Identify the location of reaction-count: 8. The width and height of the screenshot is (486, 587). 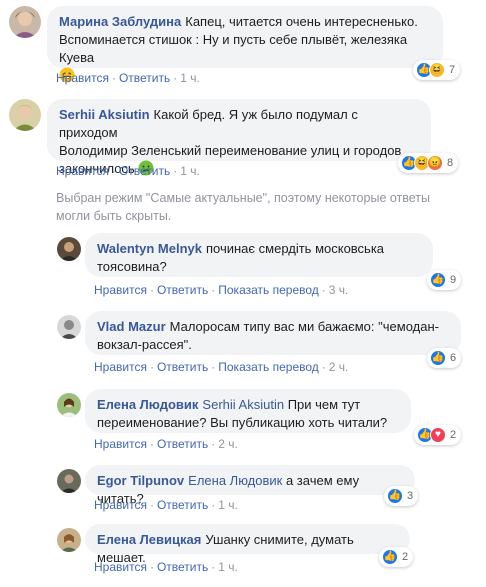
(450, 163).